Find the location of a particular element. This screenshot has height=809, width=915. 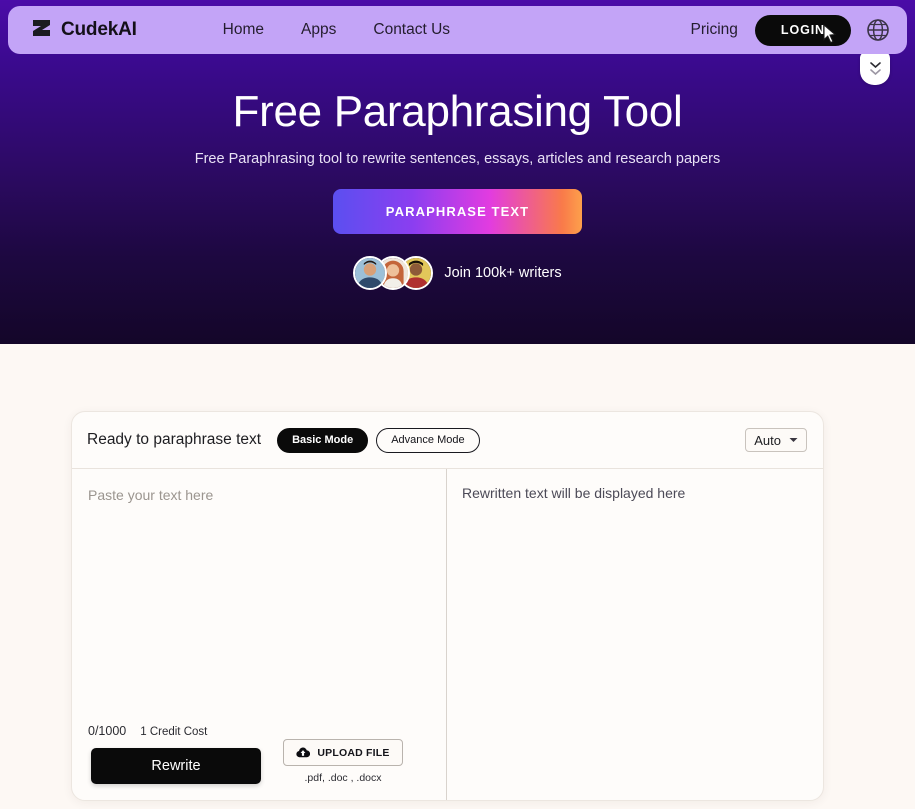

nav-right-group: Pricing LOGIN is located at coordinates (791, 30).